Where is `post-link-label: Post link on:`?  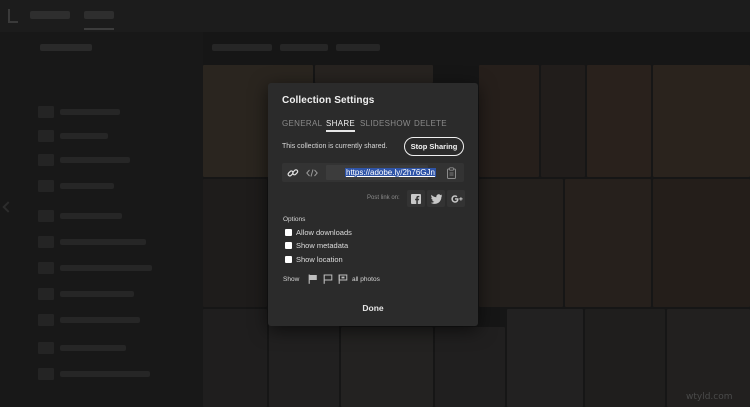 post-link-label: Post link on: is located at coordinates (383, 198).